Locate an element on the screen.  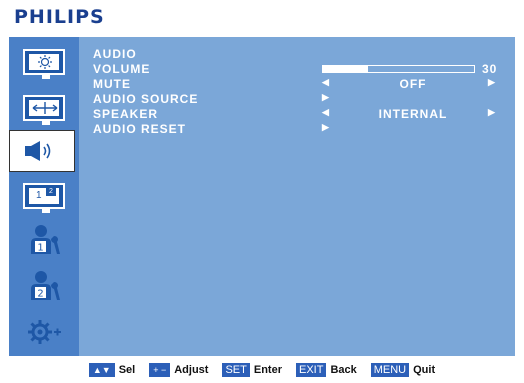
speaker-left-arrow-icon: ◀ is located at coordinates (326, 112).